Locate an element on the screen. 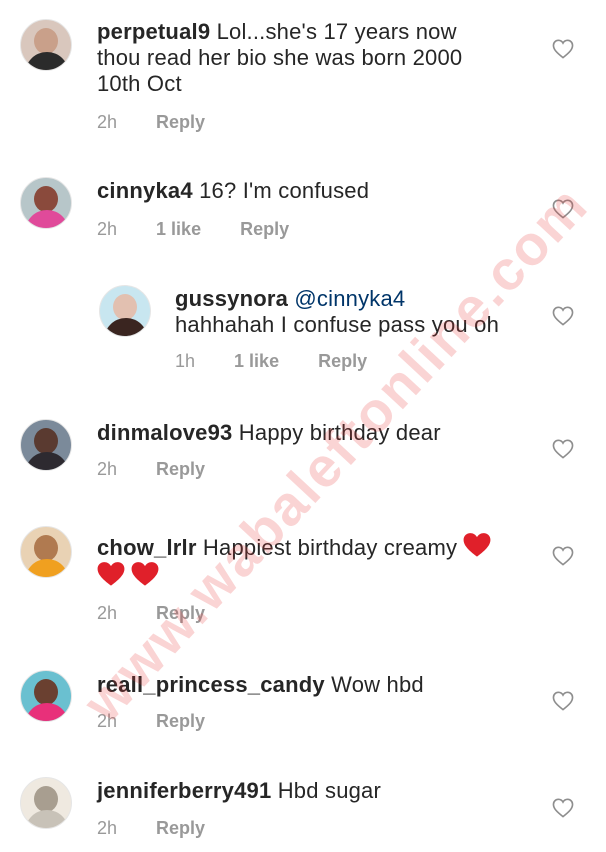  comment-username: gussynora is located at coordinates (231, 298).